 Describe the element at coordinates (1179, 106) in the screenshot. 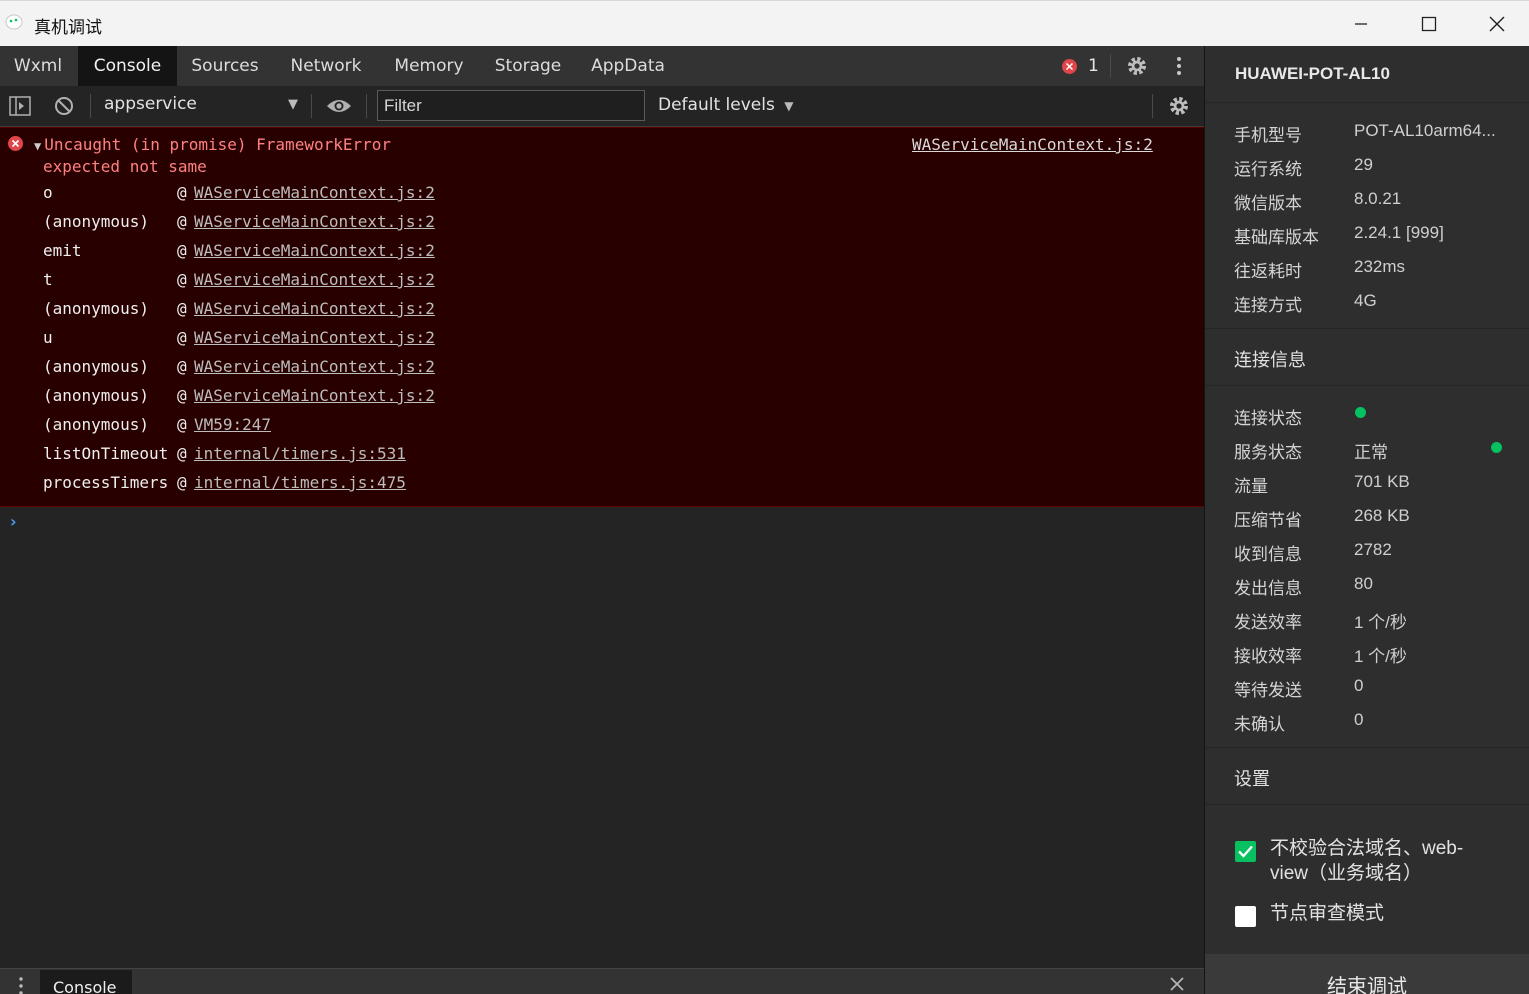

I see `console-settings-gear-icon` at that location.